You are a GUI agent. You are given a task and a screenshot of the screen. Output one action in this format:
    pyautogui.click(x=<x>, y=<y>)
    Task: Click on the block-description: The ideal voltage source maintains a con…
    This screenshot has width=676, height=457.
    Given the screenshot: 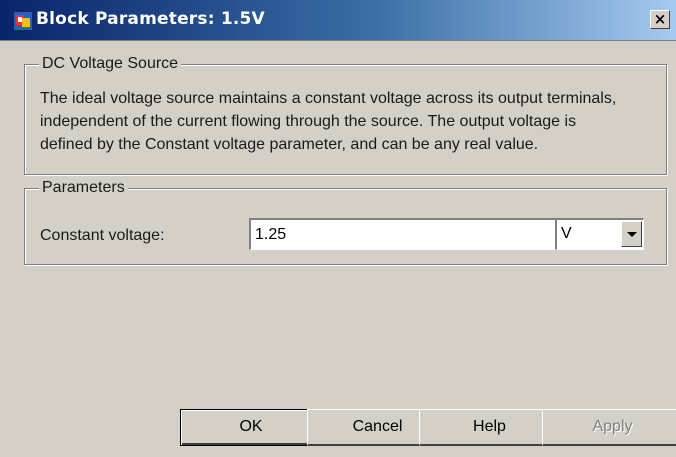 What is the action you would take?
    pyautogui.click(x=350, y=121)
    